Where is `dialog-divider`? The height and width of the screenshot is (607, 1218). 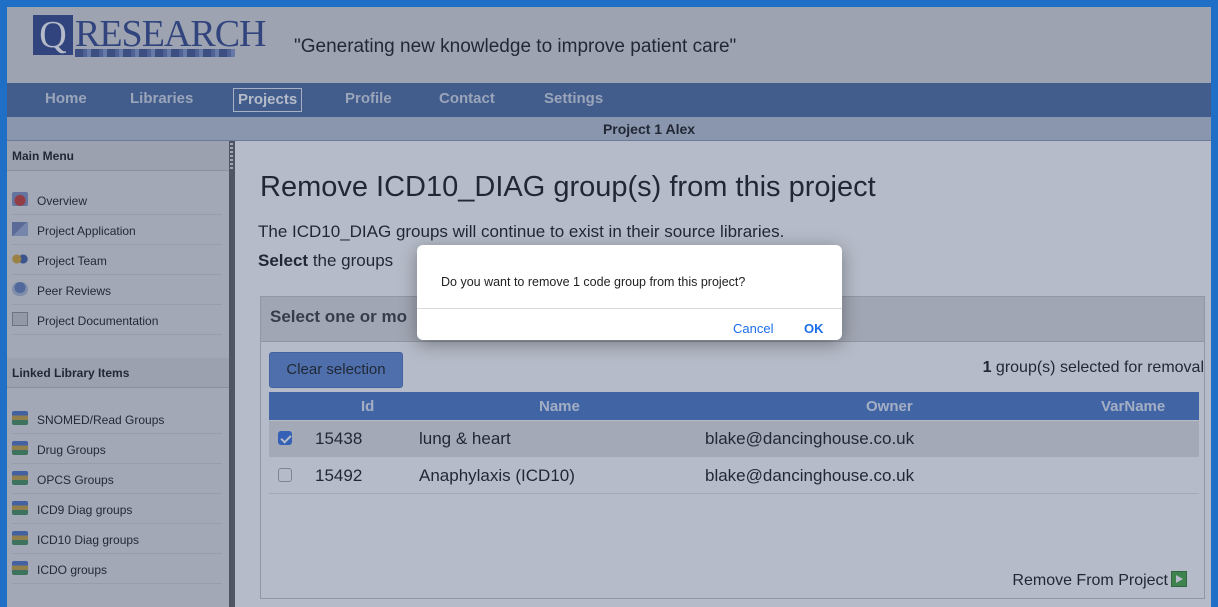
dialog-divider is located at coordinates (629, 308).